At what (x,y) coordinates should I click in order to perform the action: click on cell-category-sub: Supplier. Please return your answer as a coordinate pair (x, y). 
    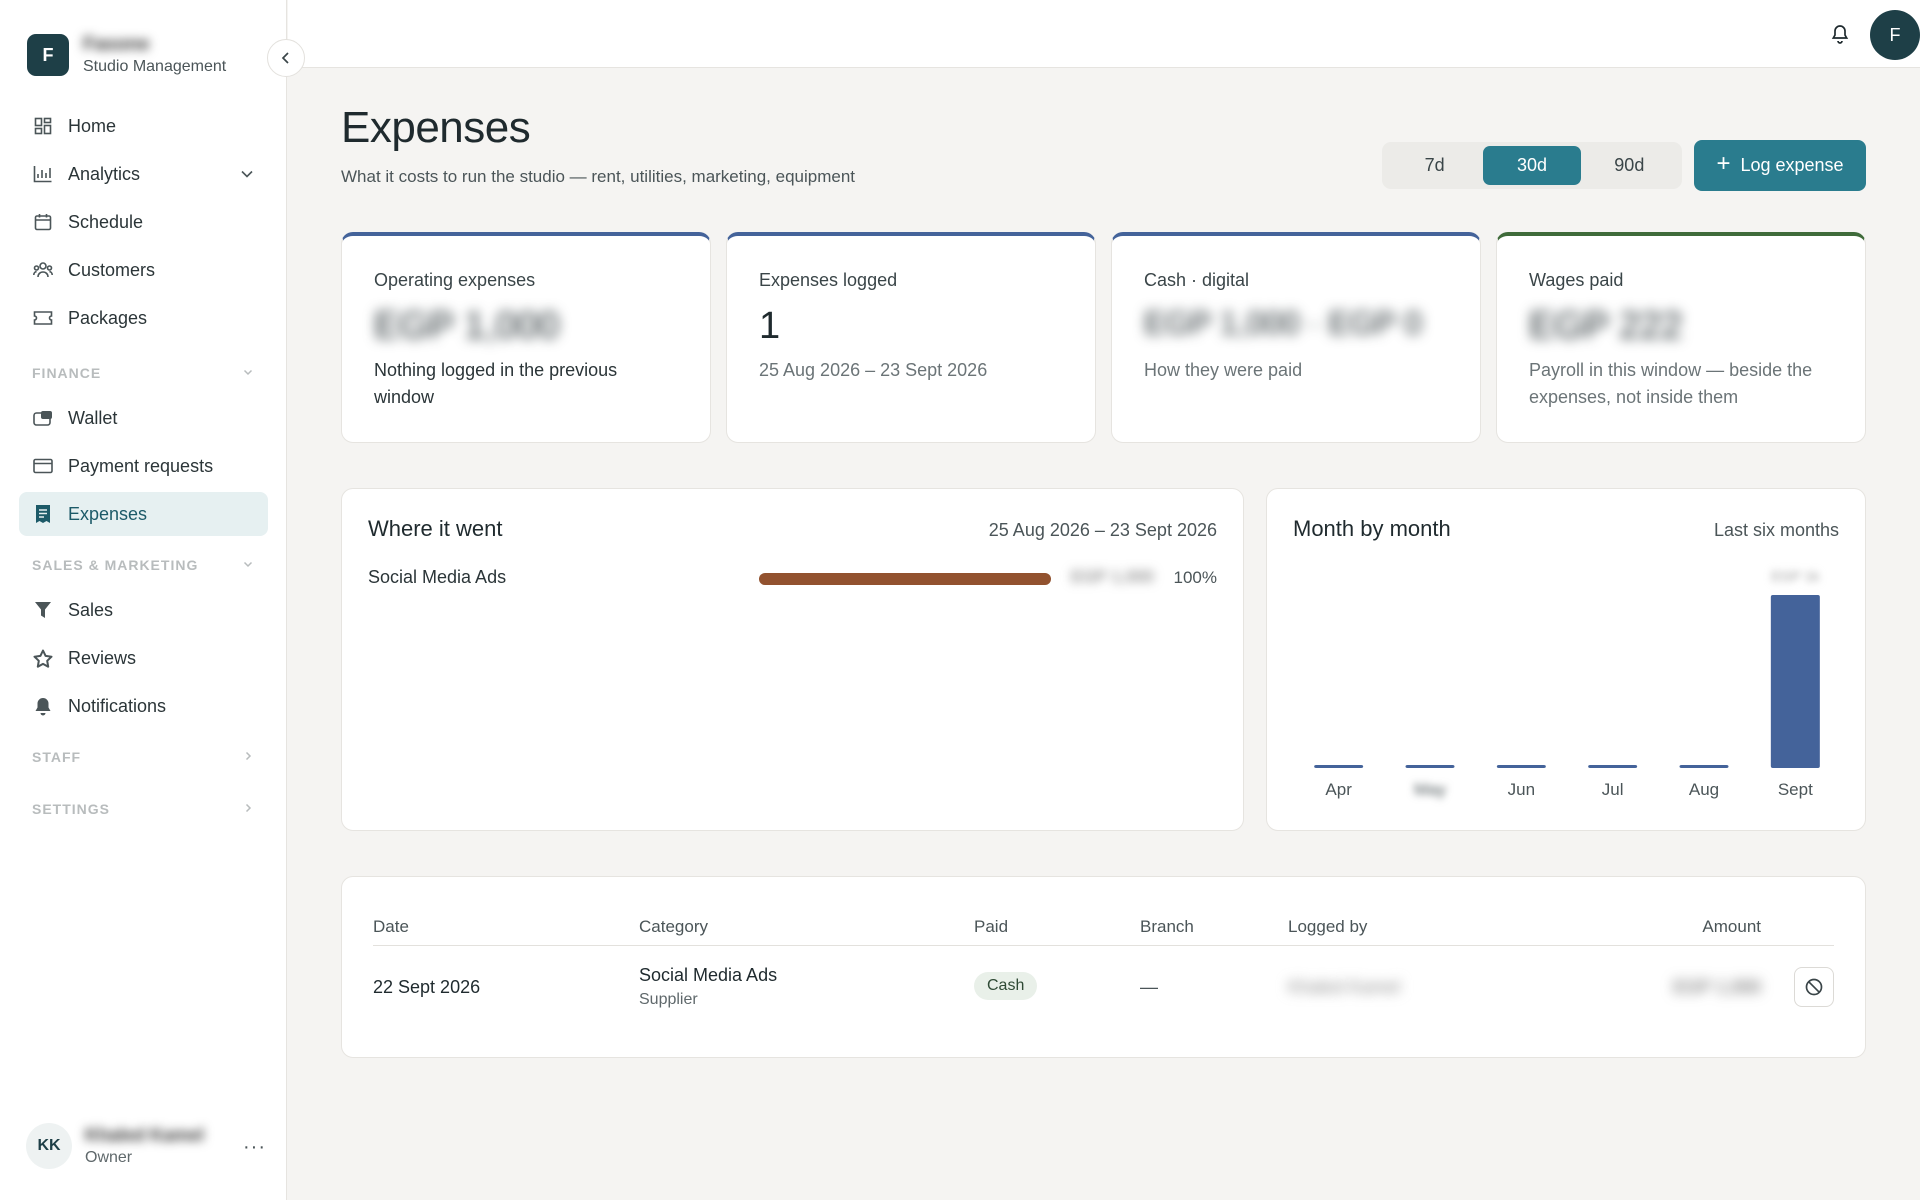
    Looking at the image, I should click on (668, 999).